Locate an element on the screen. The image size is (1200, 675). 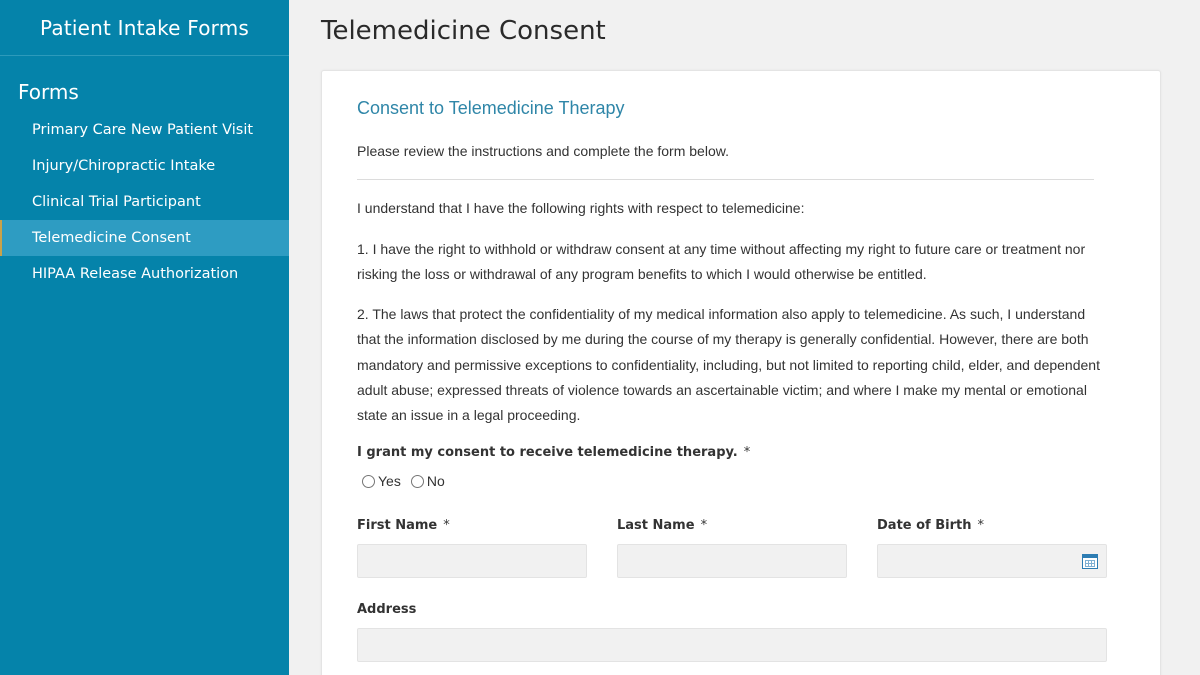
address-label: Address is located at coordinates (387, 609).